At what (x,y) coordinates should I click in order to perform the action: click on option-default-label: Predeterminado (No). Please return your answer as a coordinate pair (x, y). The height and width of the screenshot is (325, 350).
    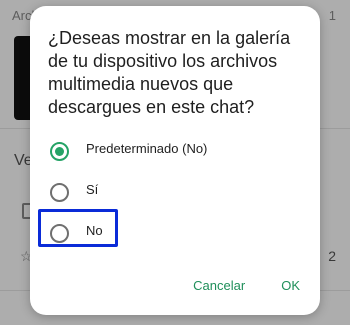
    Looking at the image, I should click on (147, 148).